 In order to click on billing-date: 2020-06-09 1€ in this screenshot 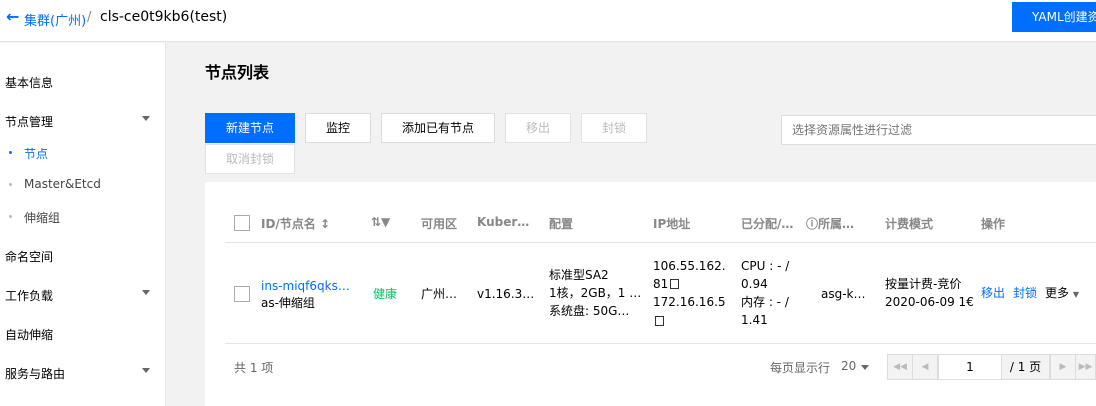, I will do `click(929, 302)`.